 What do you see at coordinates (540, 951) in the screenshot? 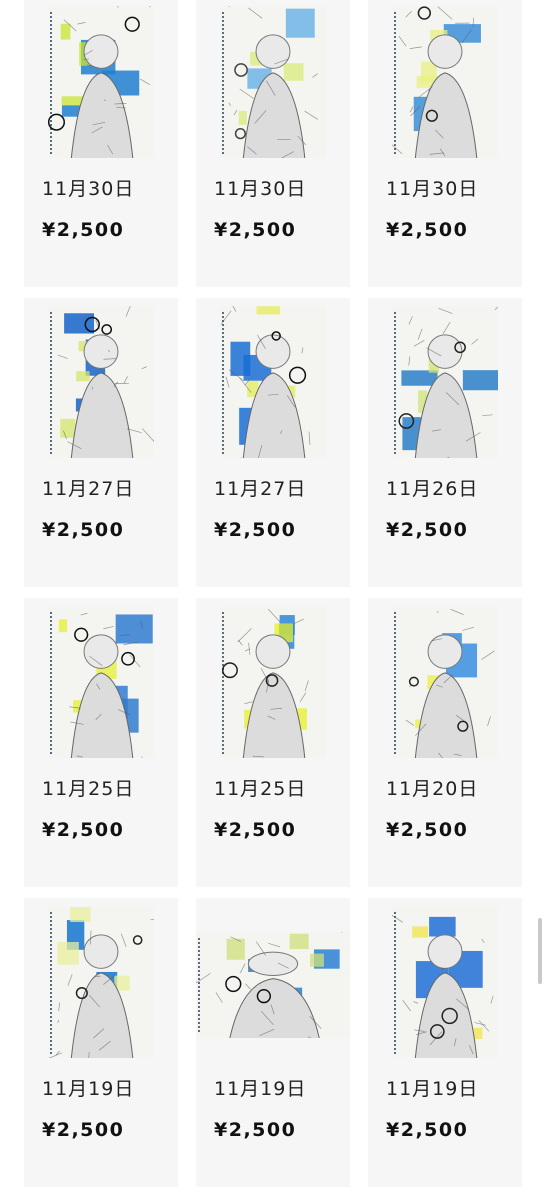
I see `scrollbar` at bounding box center [540, 951].